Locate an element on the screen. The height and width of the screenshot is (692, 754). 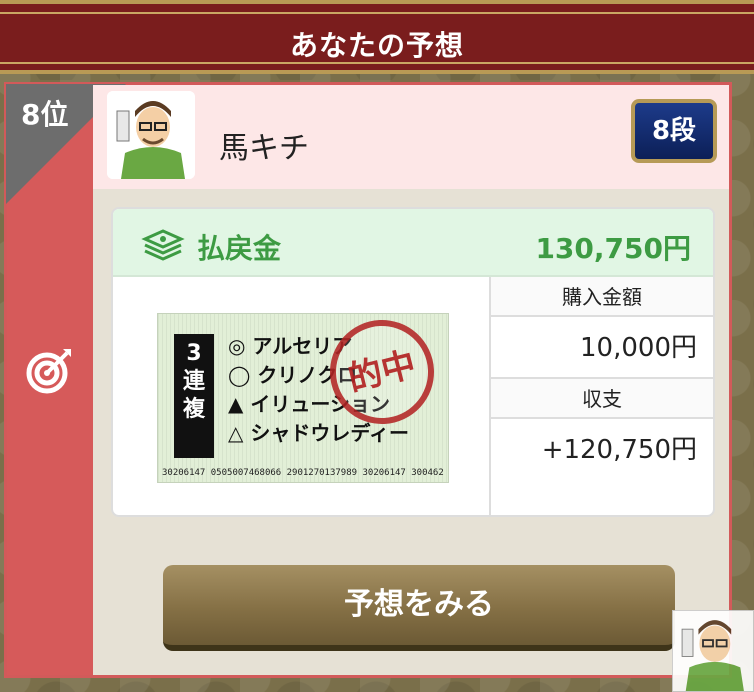
payout-label: 払戻金 is located at coordinates (239, 248).